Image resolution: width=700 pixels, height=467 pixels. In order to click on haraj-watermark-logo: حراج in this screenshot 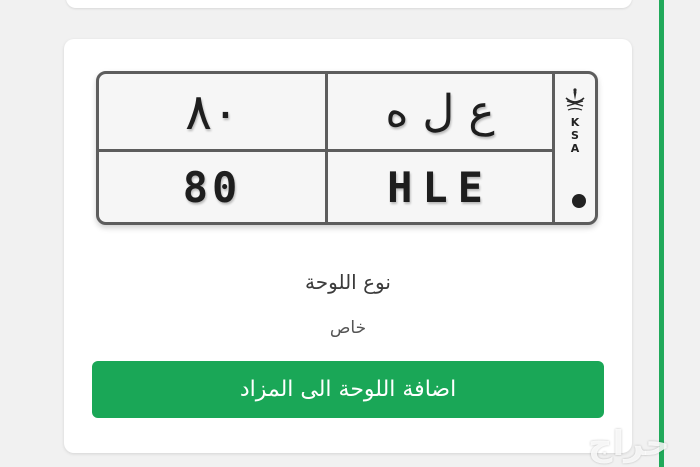, I will do `click(629, 444)`.